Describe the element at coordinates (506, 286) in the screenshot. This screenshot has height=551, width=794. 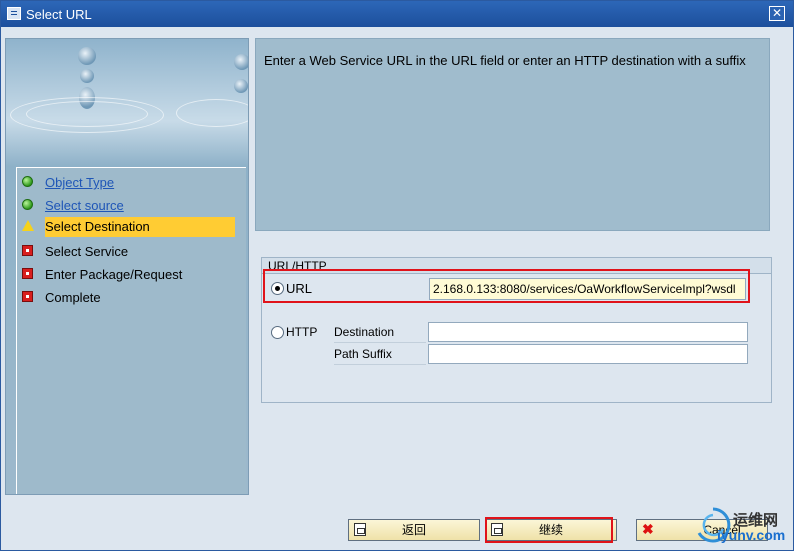
I see `url-highlight-box` at that location.